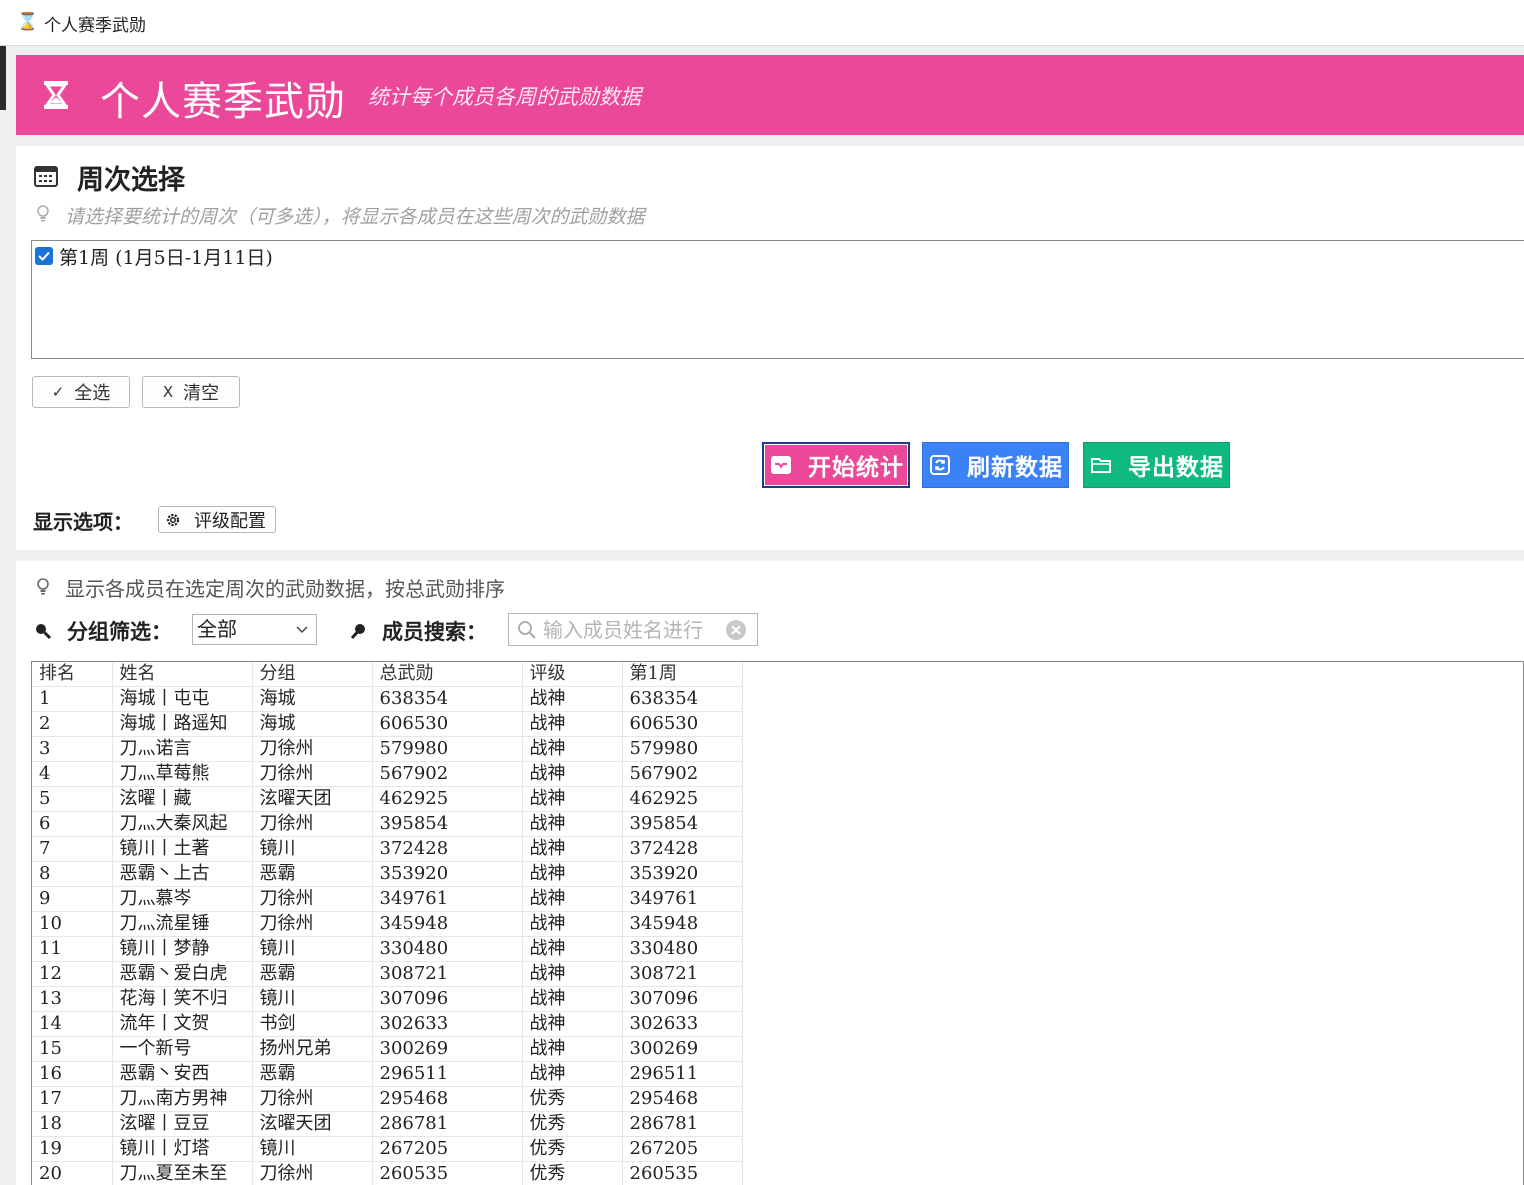  I want to click on clear-label: 清空, so click(201, 393).